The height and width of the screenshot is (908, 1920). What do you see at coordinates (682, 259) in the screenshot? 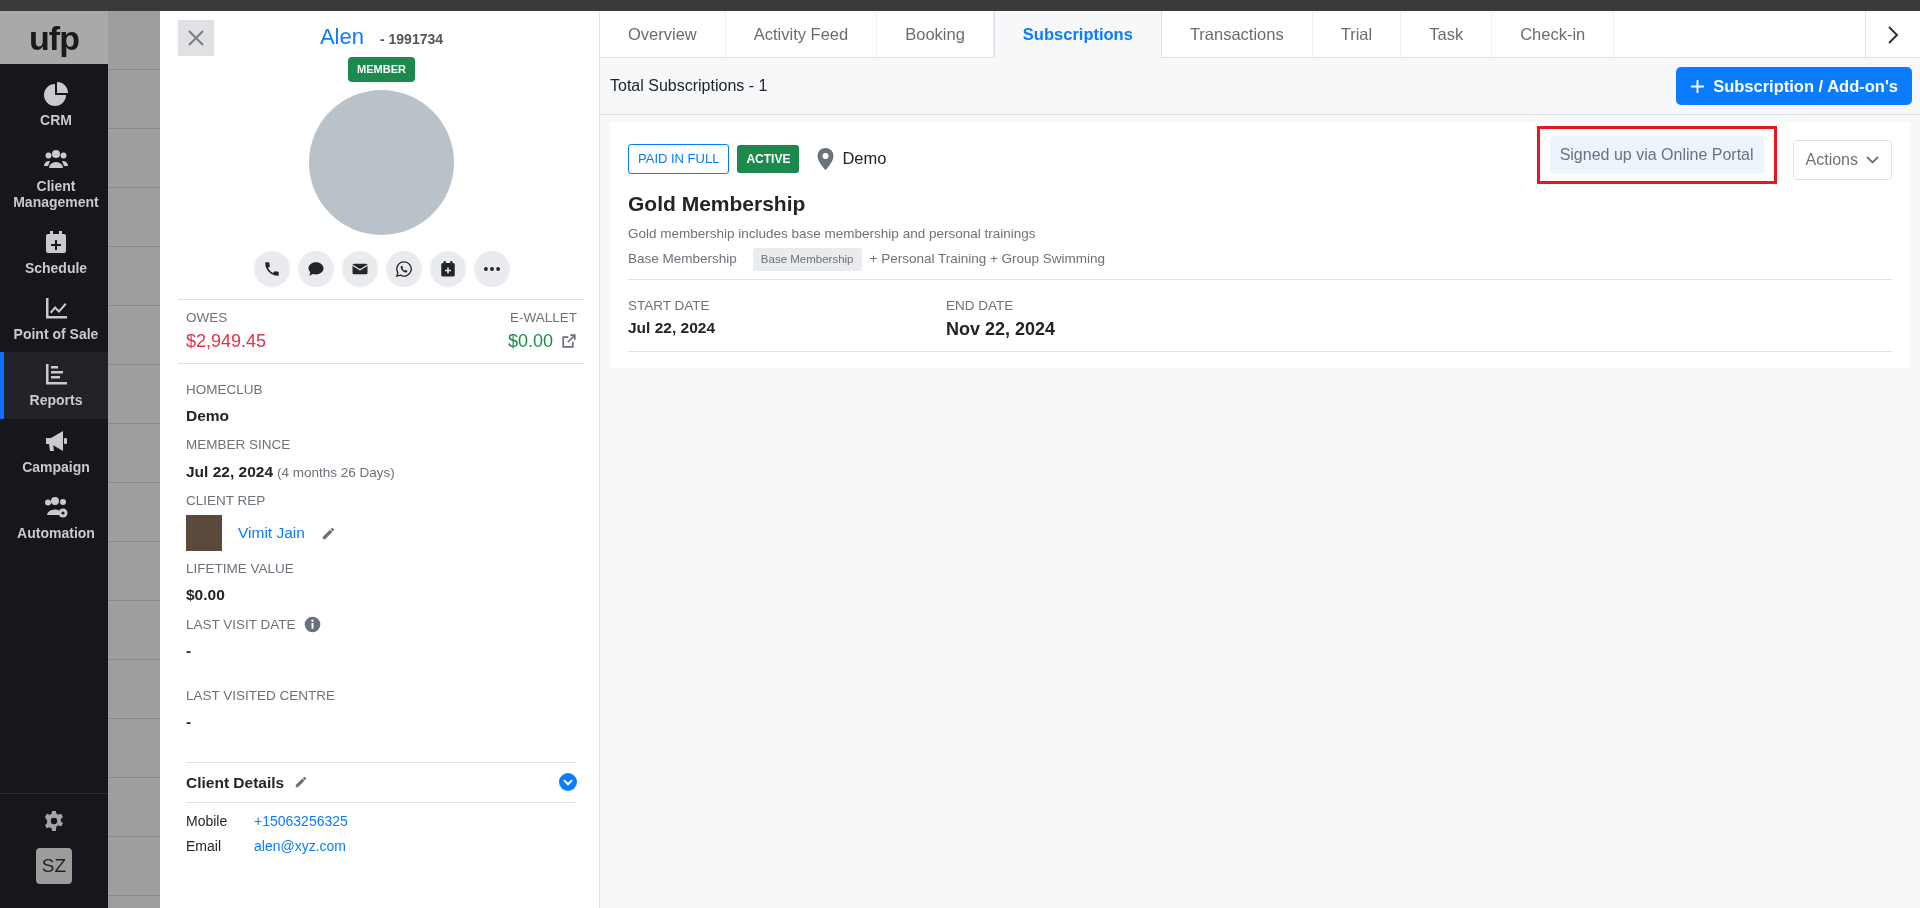
I see `base-label: Base Membership` at bounding box center [682, 259].